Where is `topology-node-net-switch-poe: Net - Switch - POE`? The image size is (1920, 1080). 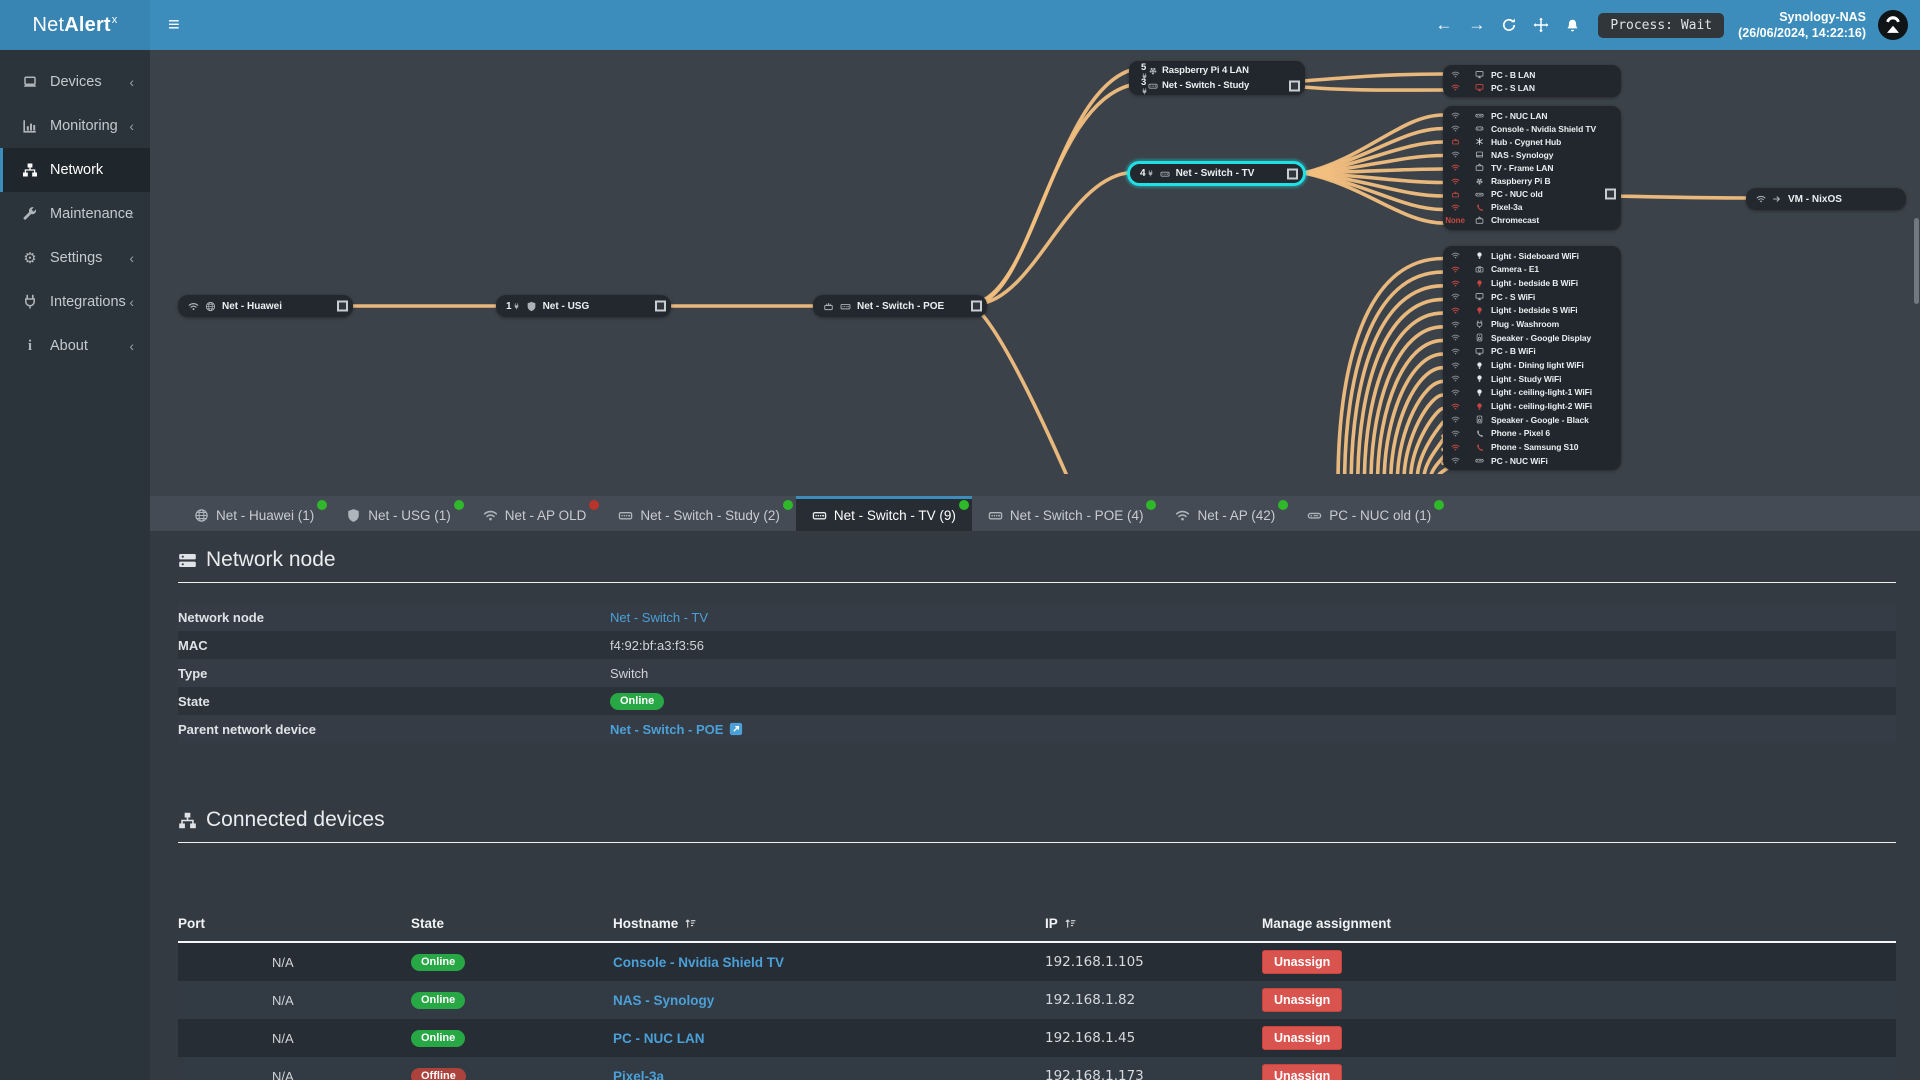 topology-node-net-switch-poe: Net - Switch - POE is located at coordinates (900, 306).